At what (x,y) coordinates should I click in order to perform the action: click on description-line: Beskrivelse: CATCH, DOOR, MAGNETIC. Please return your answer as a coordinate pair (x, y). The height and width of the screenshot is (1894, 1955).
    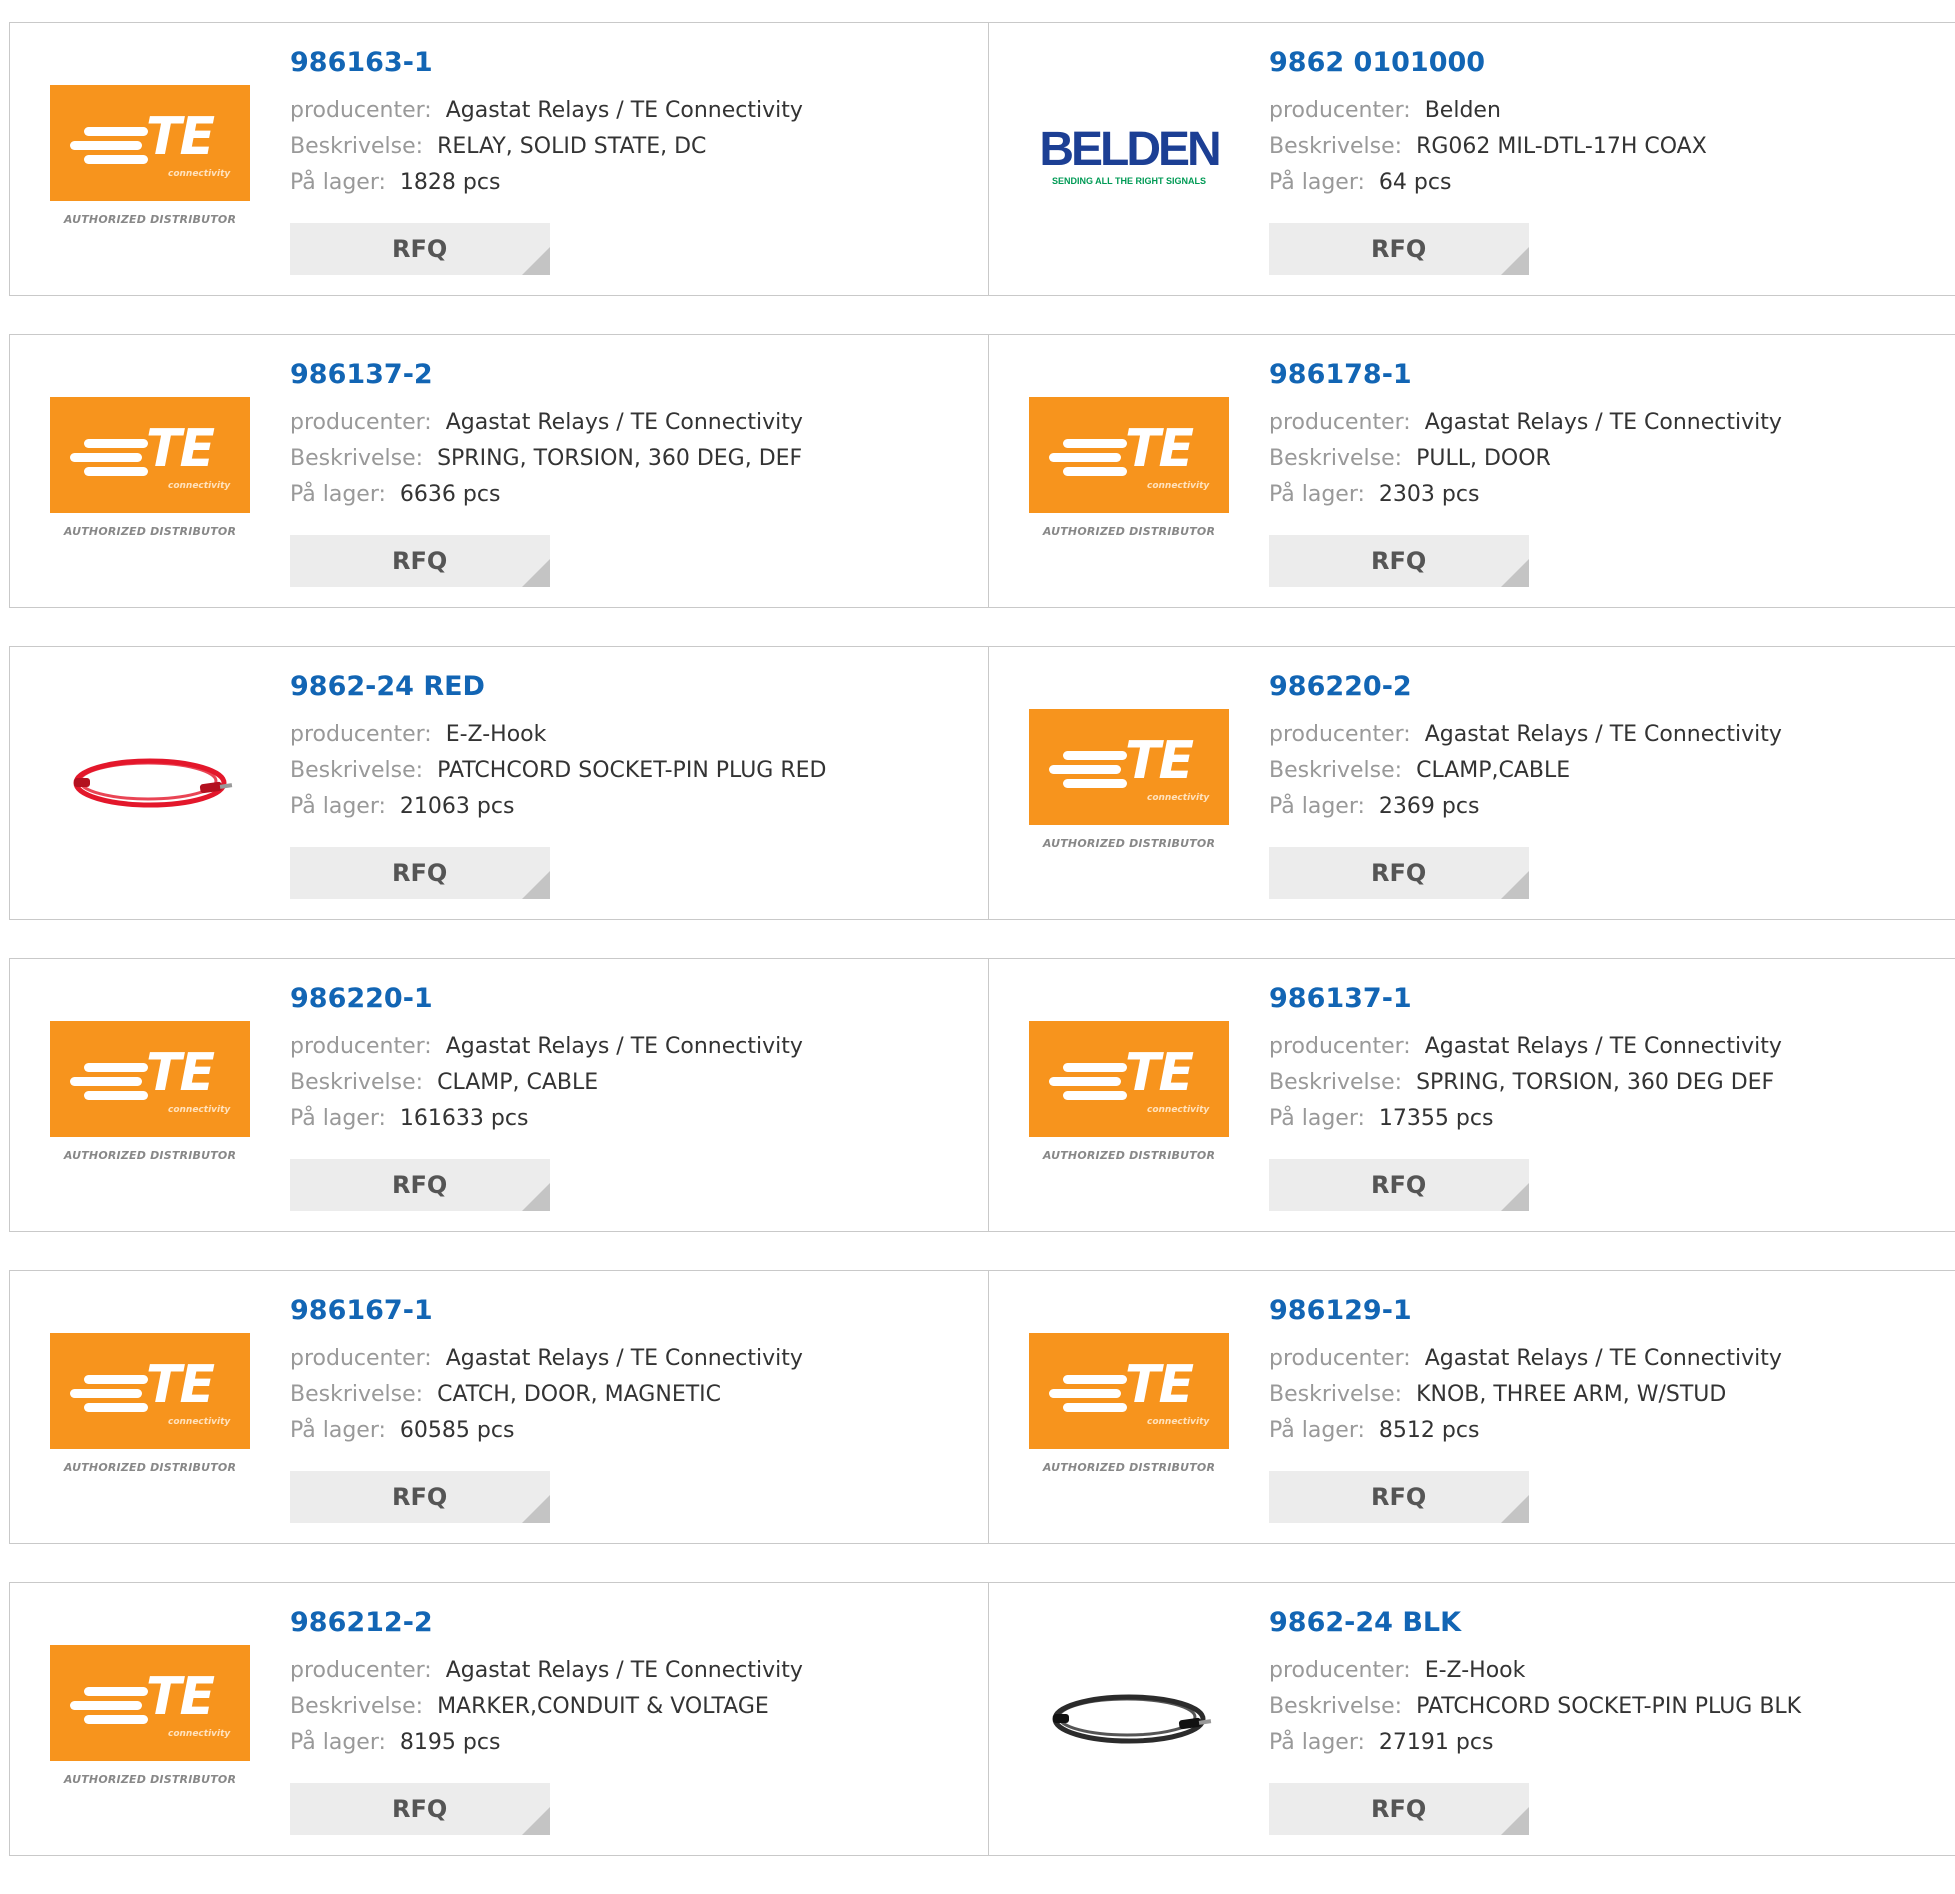
    Looking at the image, I should click on (546, 1395).